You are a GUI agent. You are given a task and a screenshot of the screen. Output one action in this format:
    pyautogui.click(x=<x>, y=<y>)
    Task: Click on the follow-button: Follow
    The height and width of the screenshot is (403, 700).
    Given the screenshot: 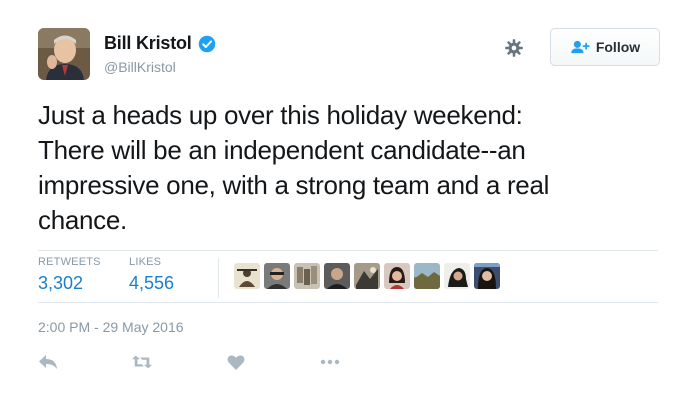 What is the action you would take?
    pyautogui.click(x=605, y=47)
    